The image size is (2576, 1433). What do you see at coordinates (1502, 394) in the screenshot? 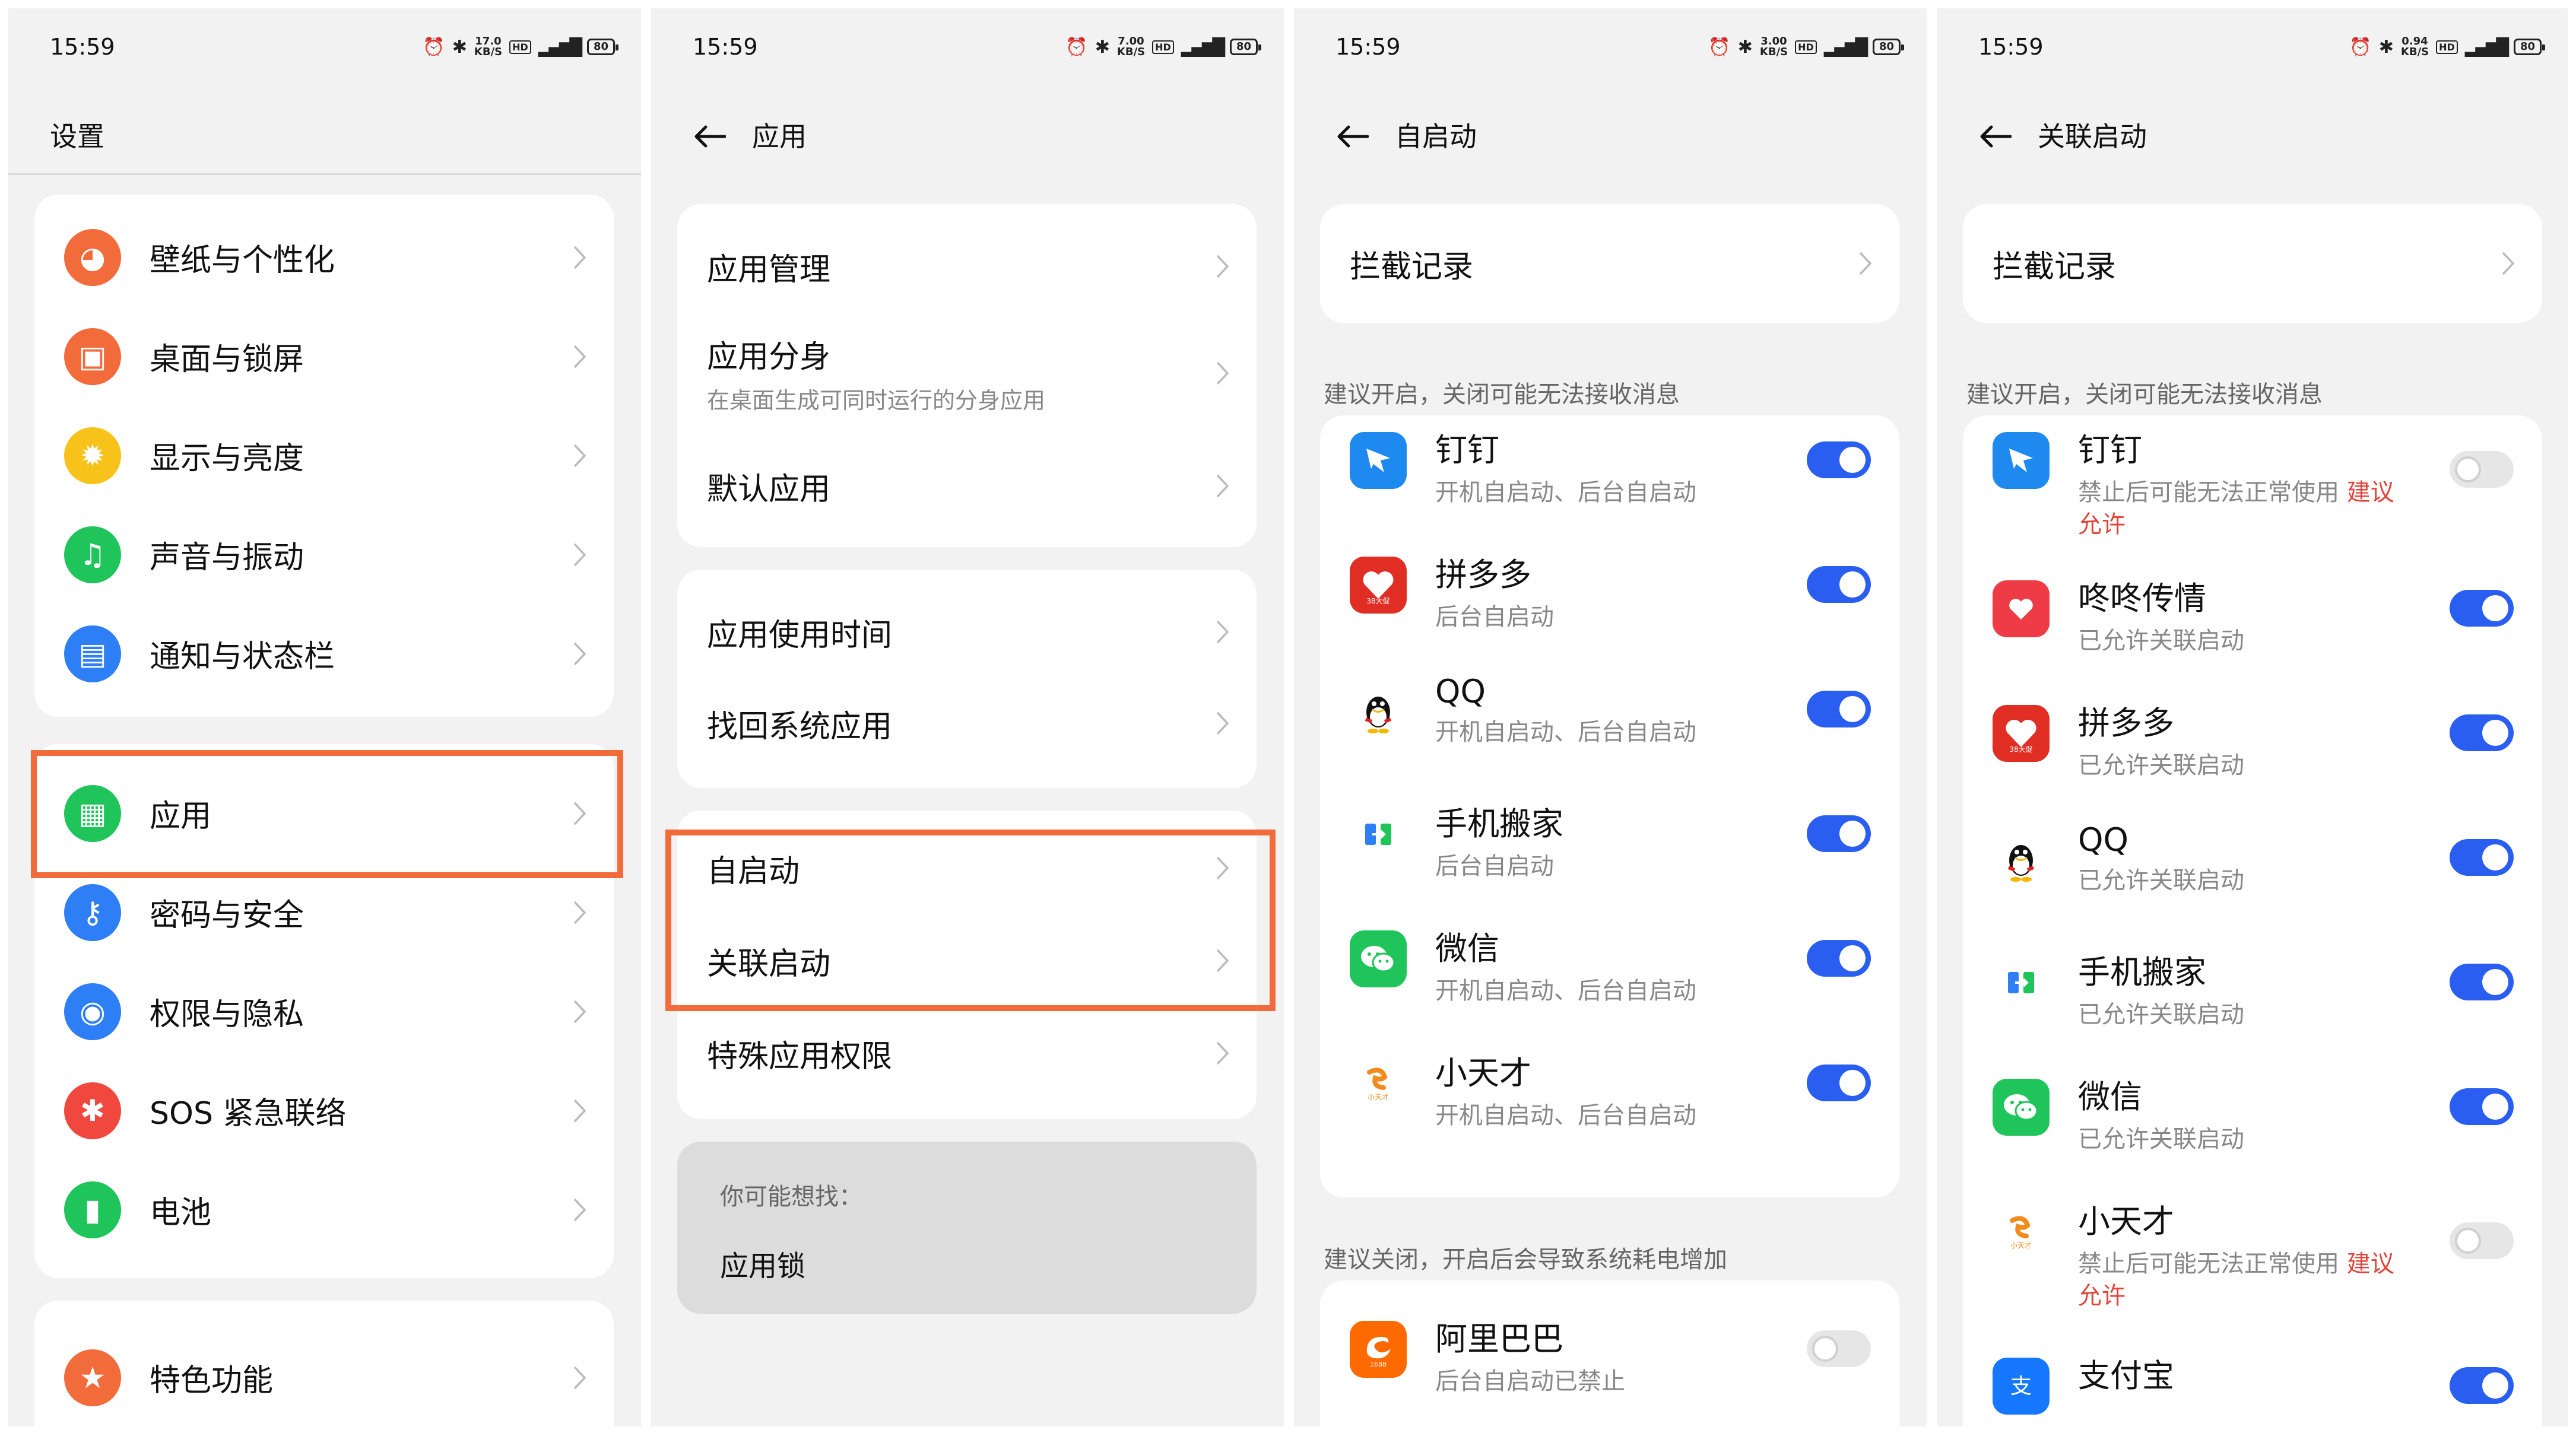
I see `section-hint-recommend-on: 建议开启，关闭可能无法接收消息` at bounding box center [1502, 394].